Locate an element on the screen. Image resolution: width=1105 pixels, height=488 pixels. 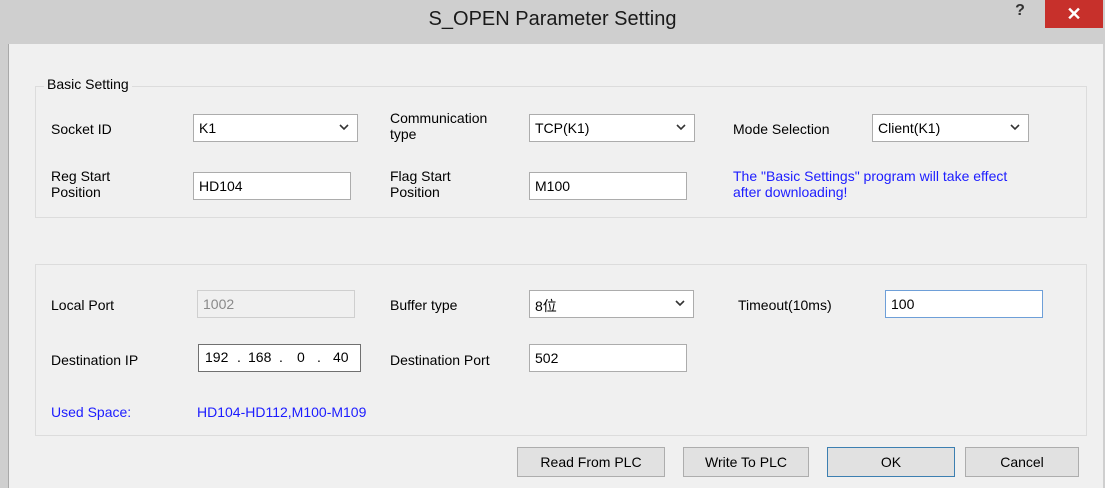
flag-start-input: M100 is located at coordinates (608, 186).